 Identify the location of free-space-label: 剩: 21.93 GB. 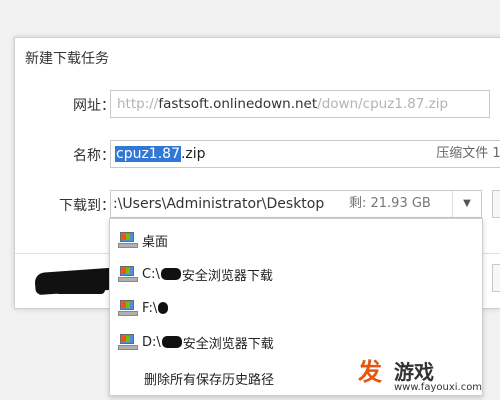
(390, 203).